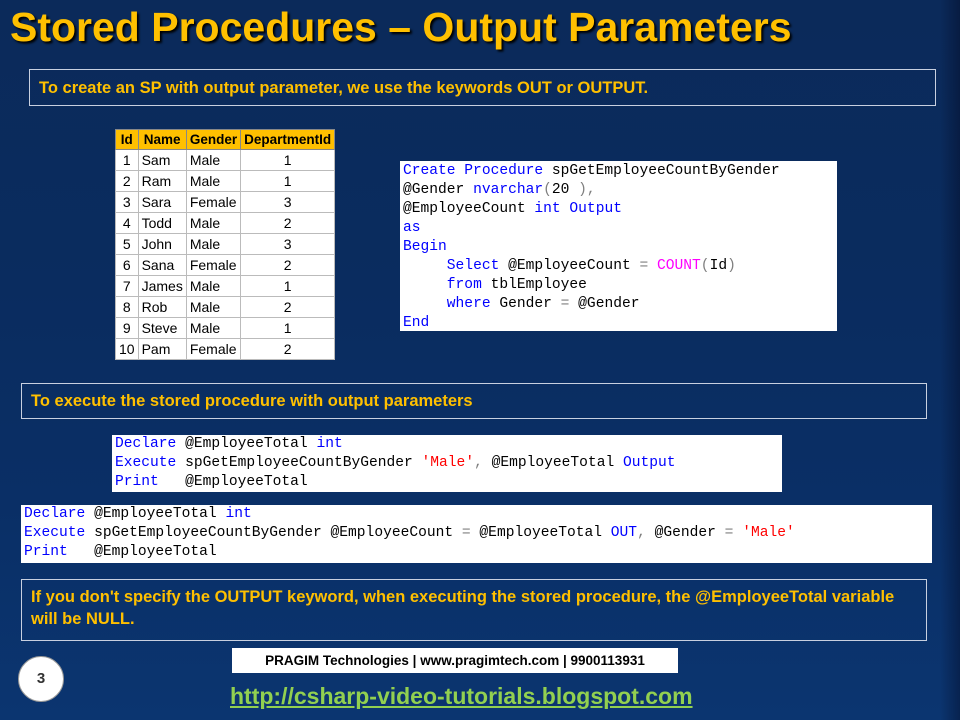 This screenshot has width=960, height=720. I want to click on code-line: End, so click(618, 323).